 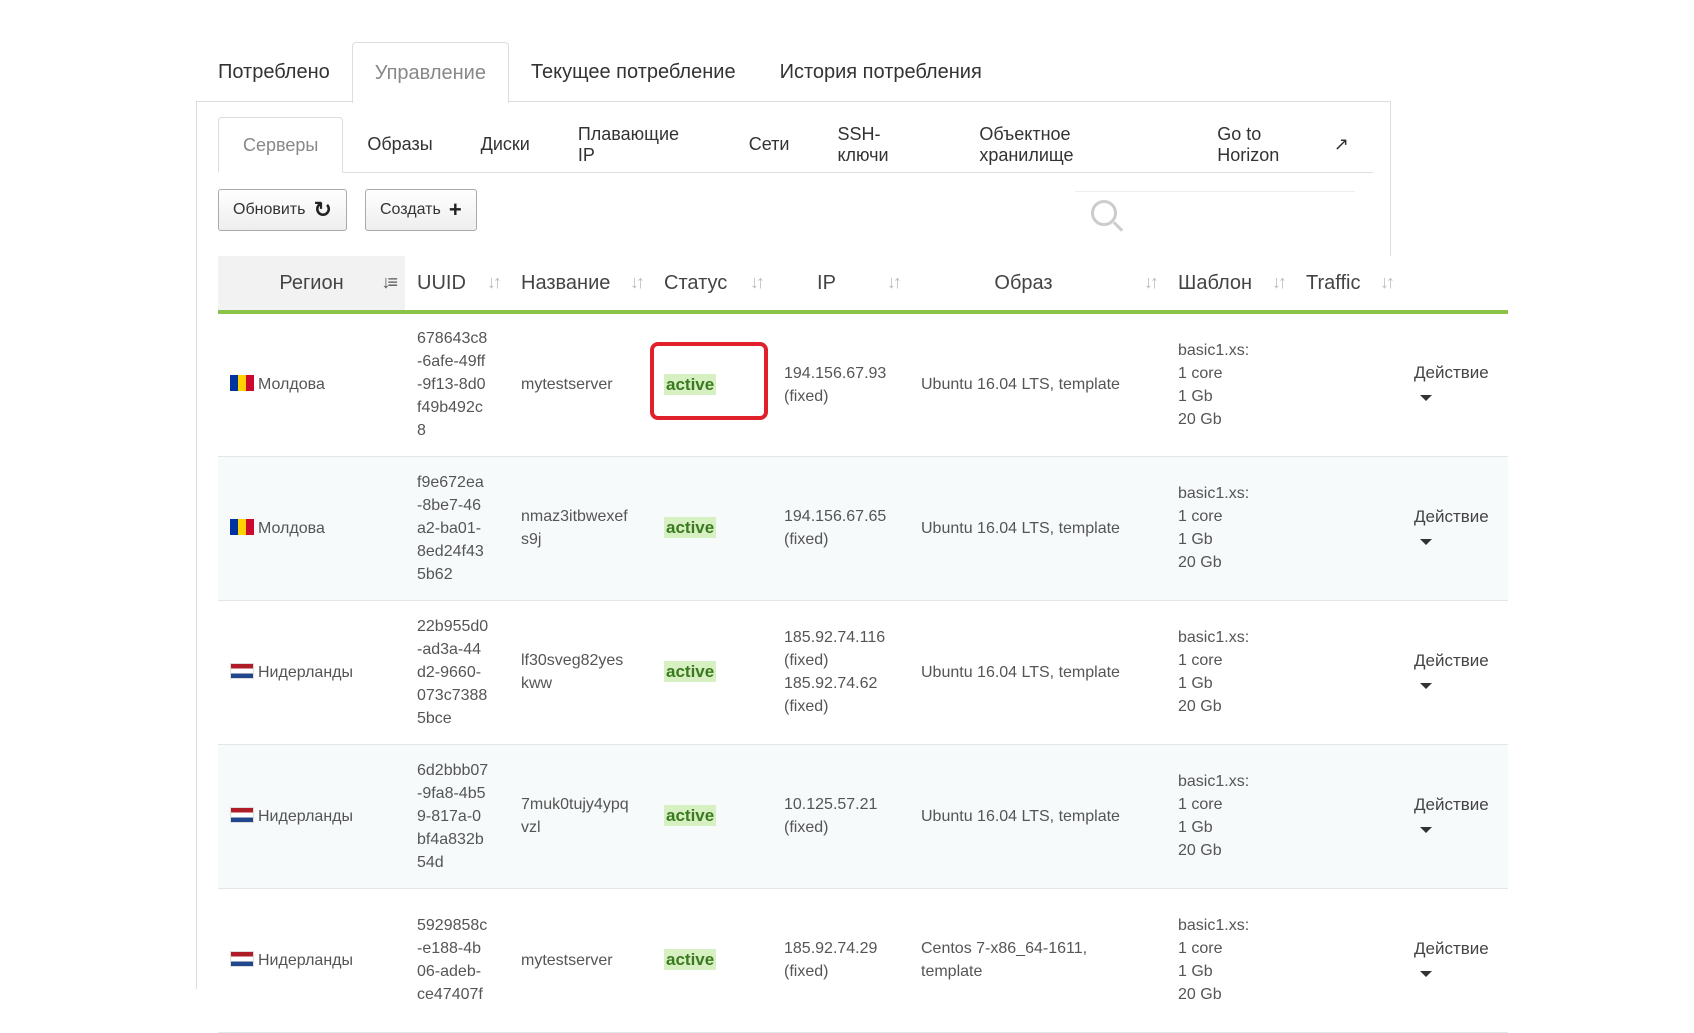 What do you see at coordinates (449, 816) in the screenshot?
I see `uuid-line: 9-817a-0` at bounding box center [449, 816].